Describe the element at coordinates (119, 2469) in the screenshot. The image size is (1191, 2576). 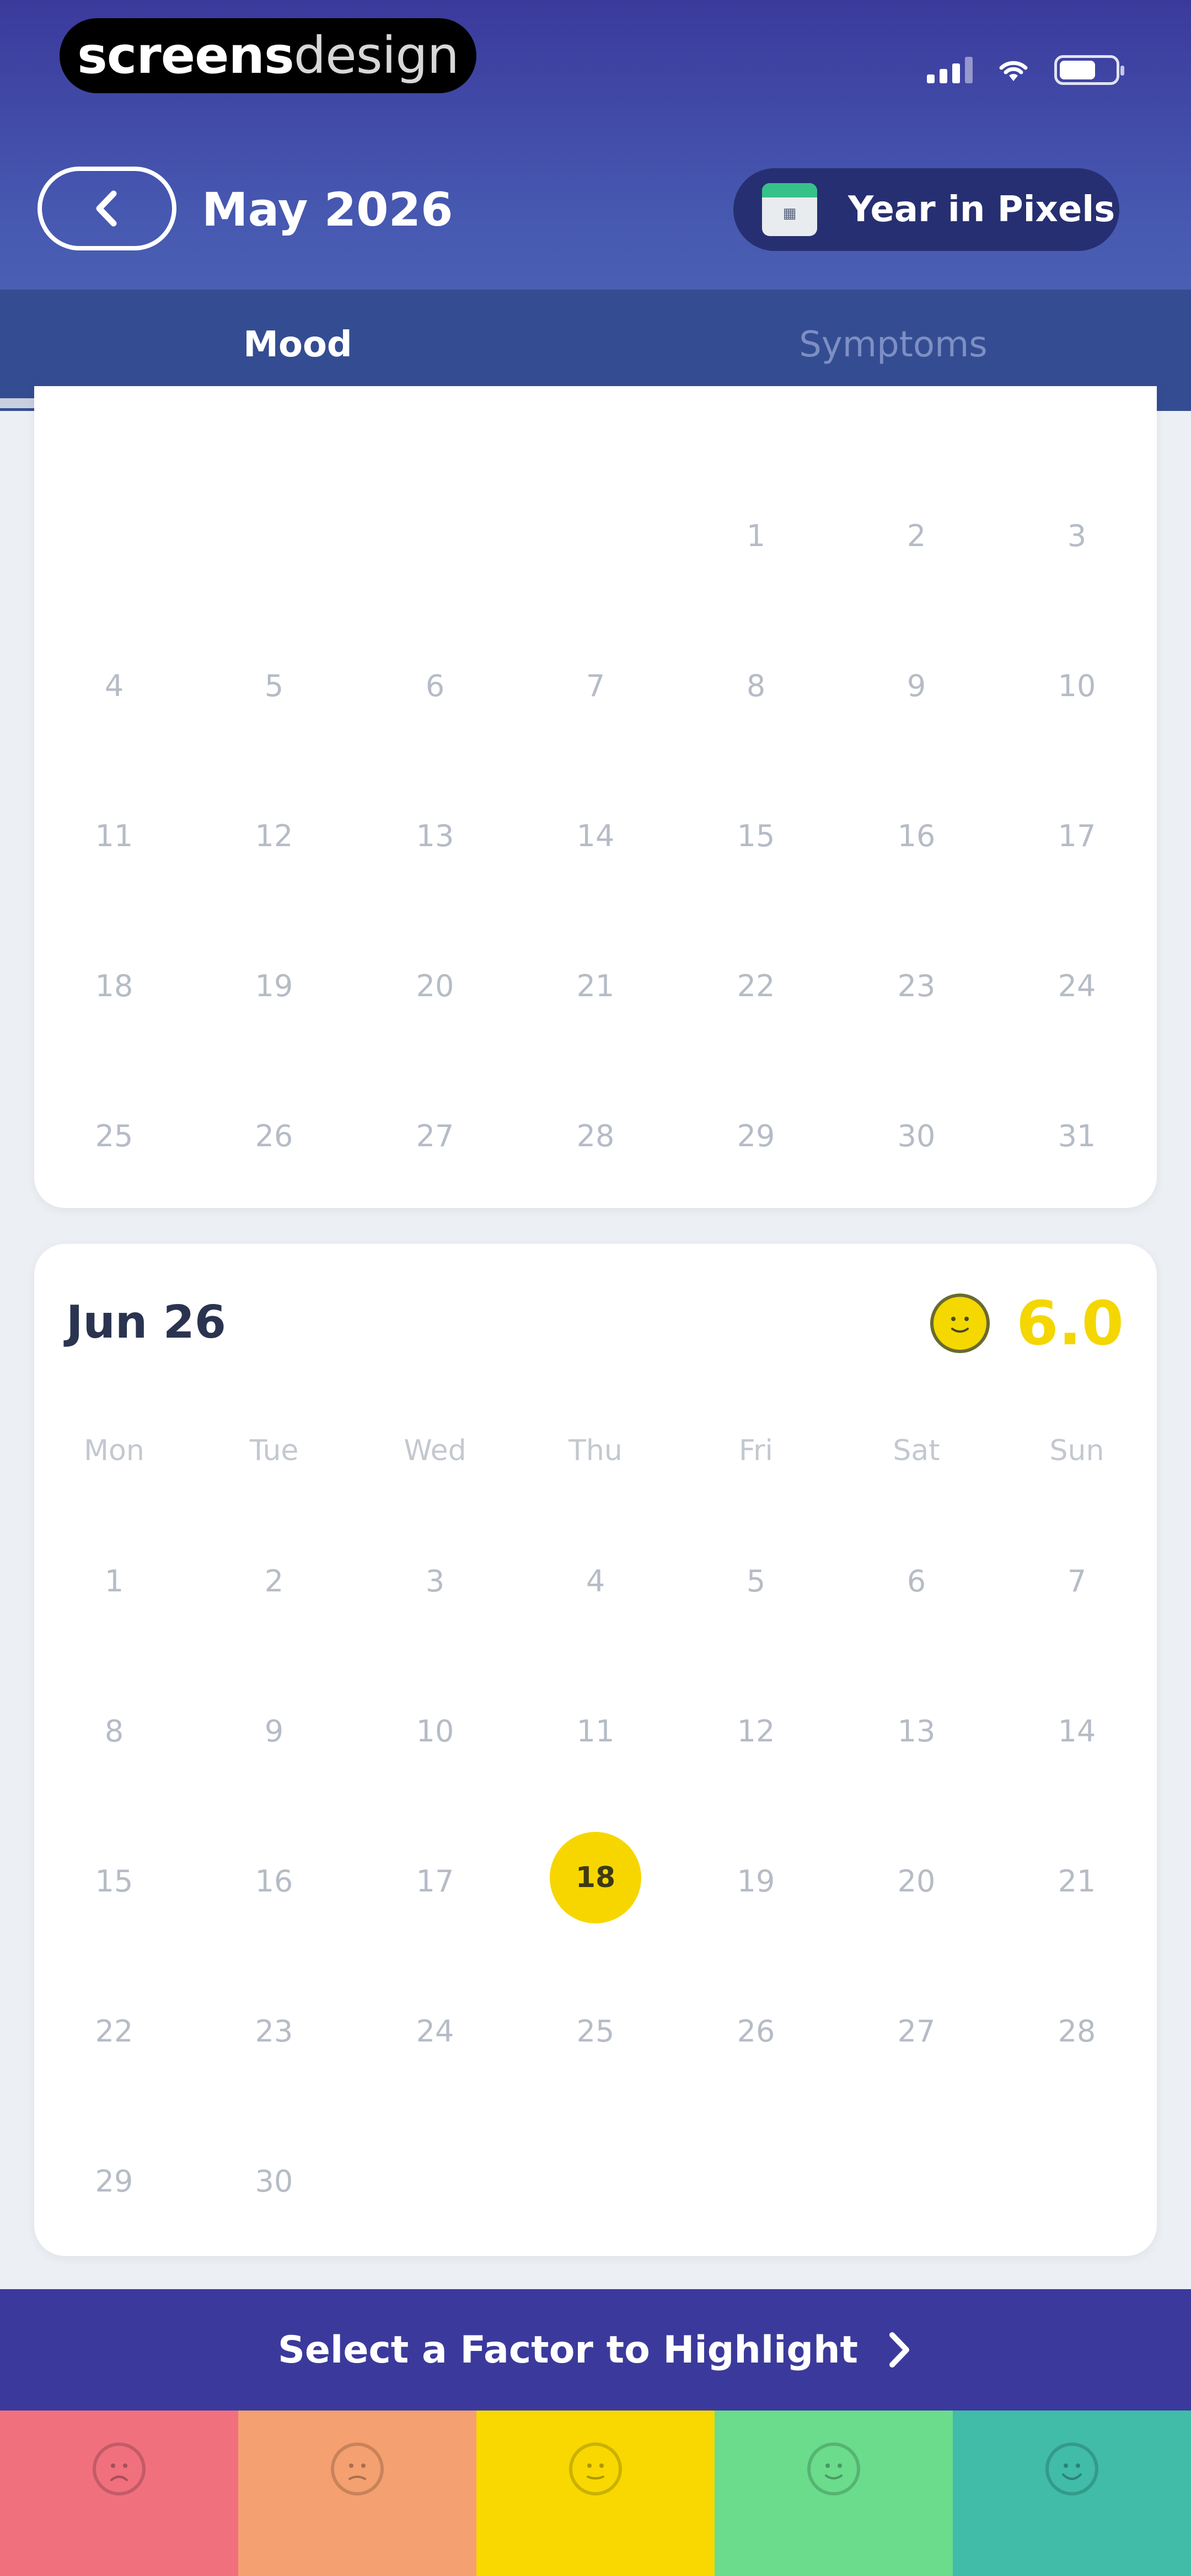
I see `very-sad-face-icon` at that location.